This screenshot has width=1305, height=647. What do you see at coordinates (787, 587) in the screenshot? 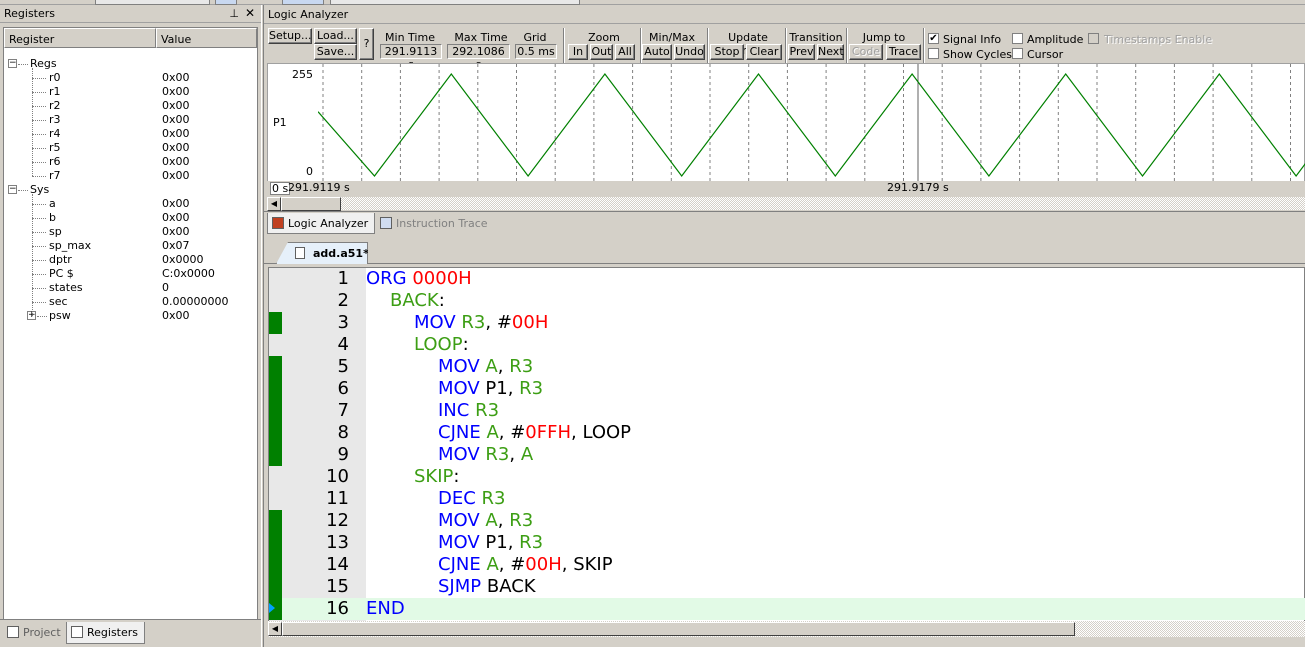
I see `code-line: 15 SJMP BACK` at bounding box center [787, 587].